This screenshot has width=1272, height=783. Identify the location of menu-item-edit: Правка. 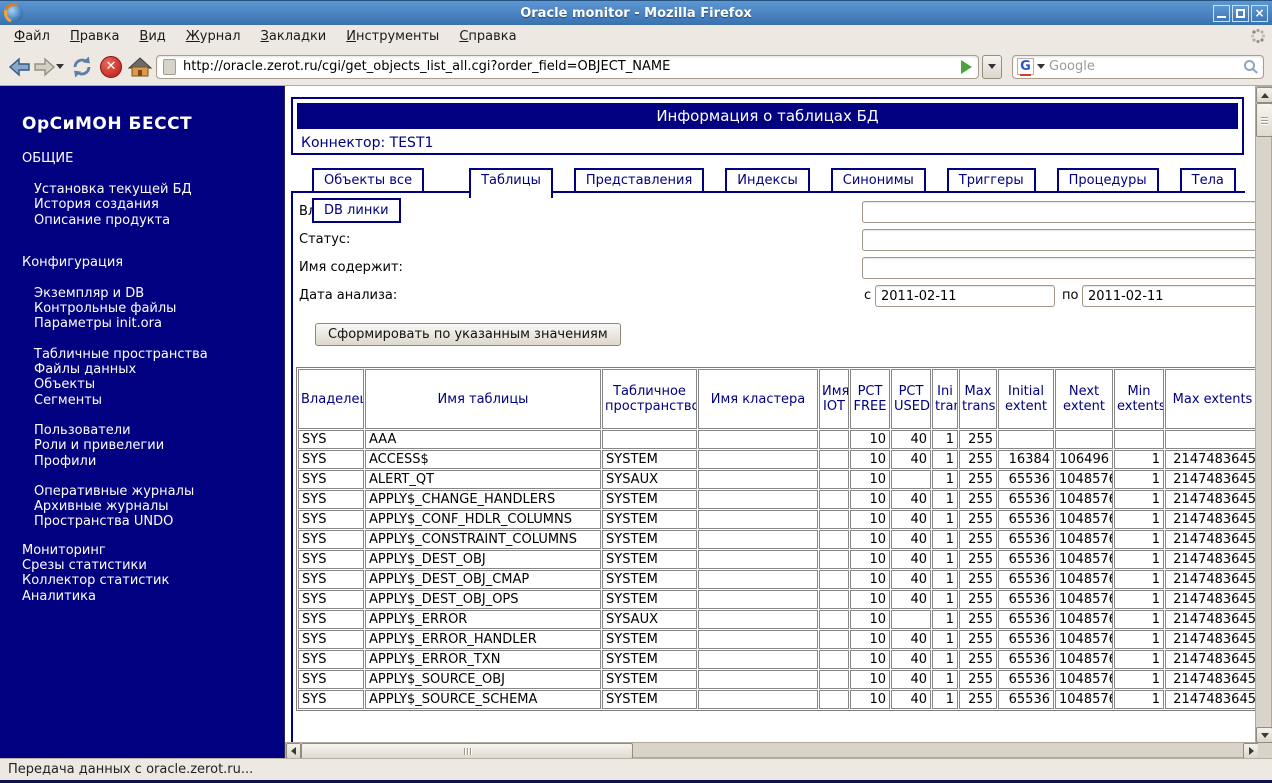
(94, 37).